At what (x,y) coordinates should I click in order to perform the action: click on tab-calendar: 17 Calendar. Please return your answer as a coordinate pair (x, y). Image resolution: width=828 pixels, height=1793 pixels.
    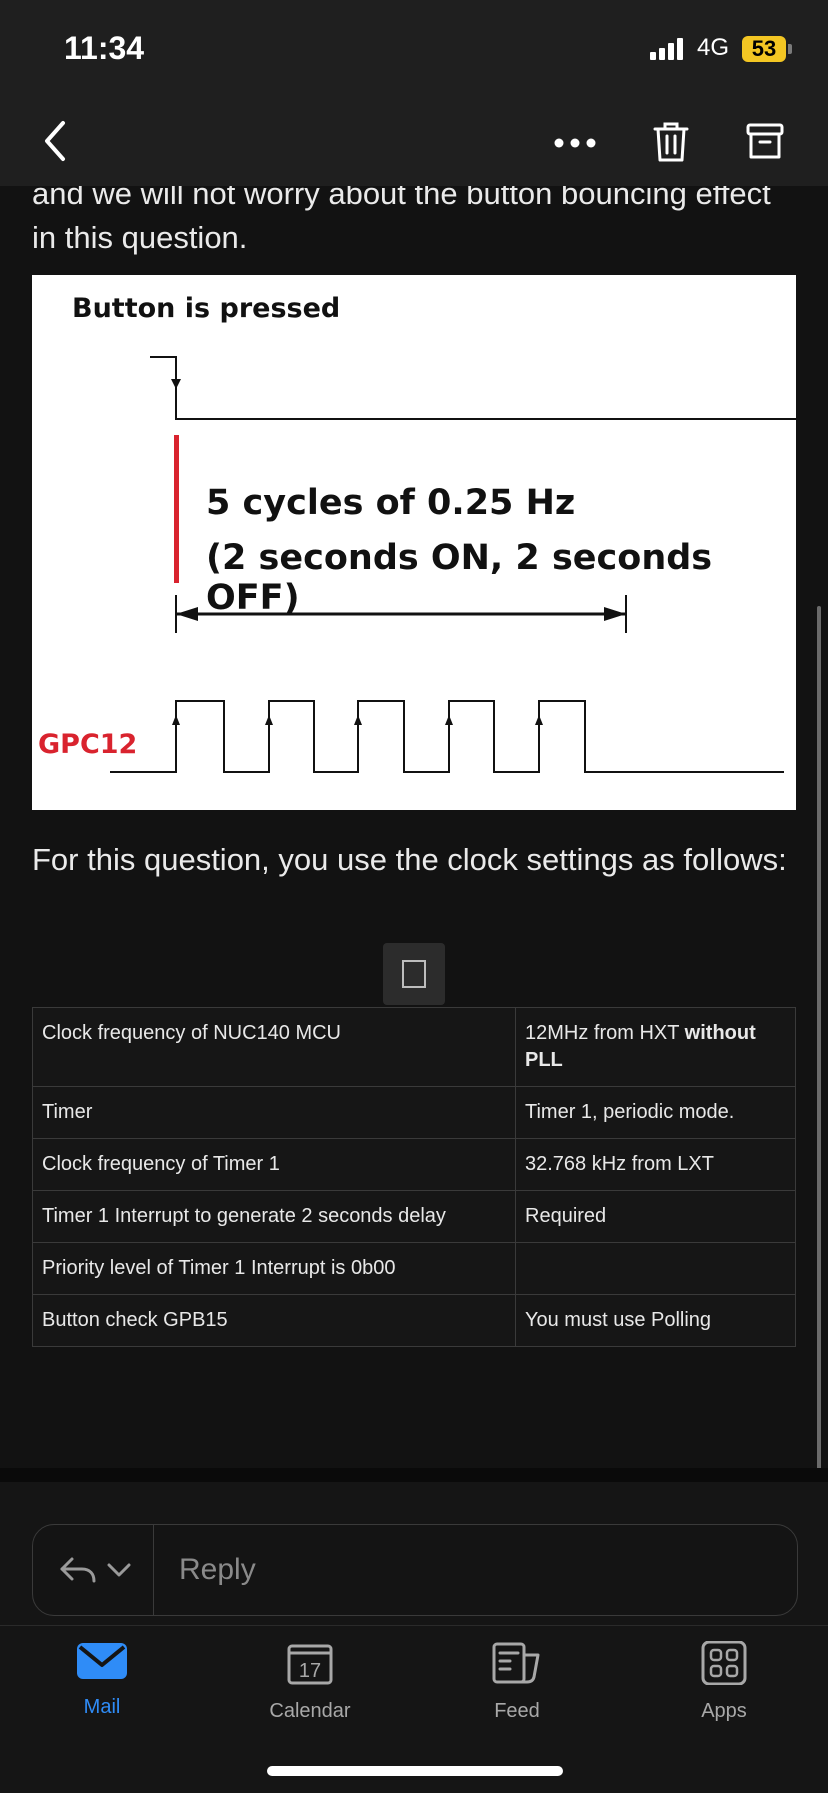
    Looking at the image, I should click on (310, 1682).